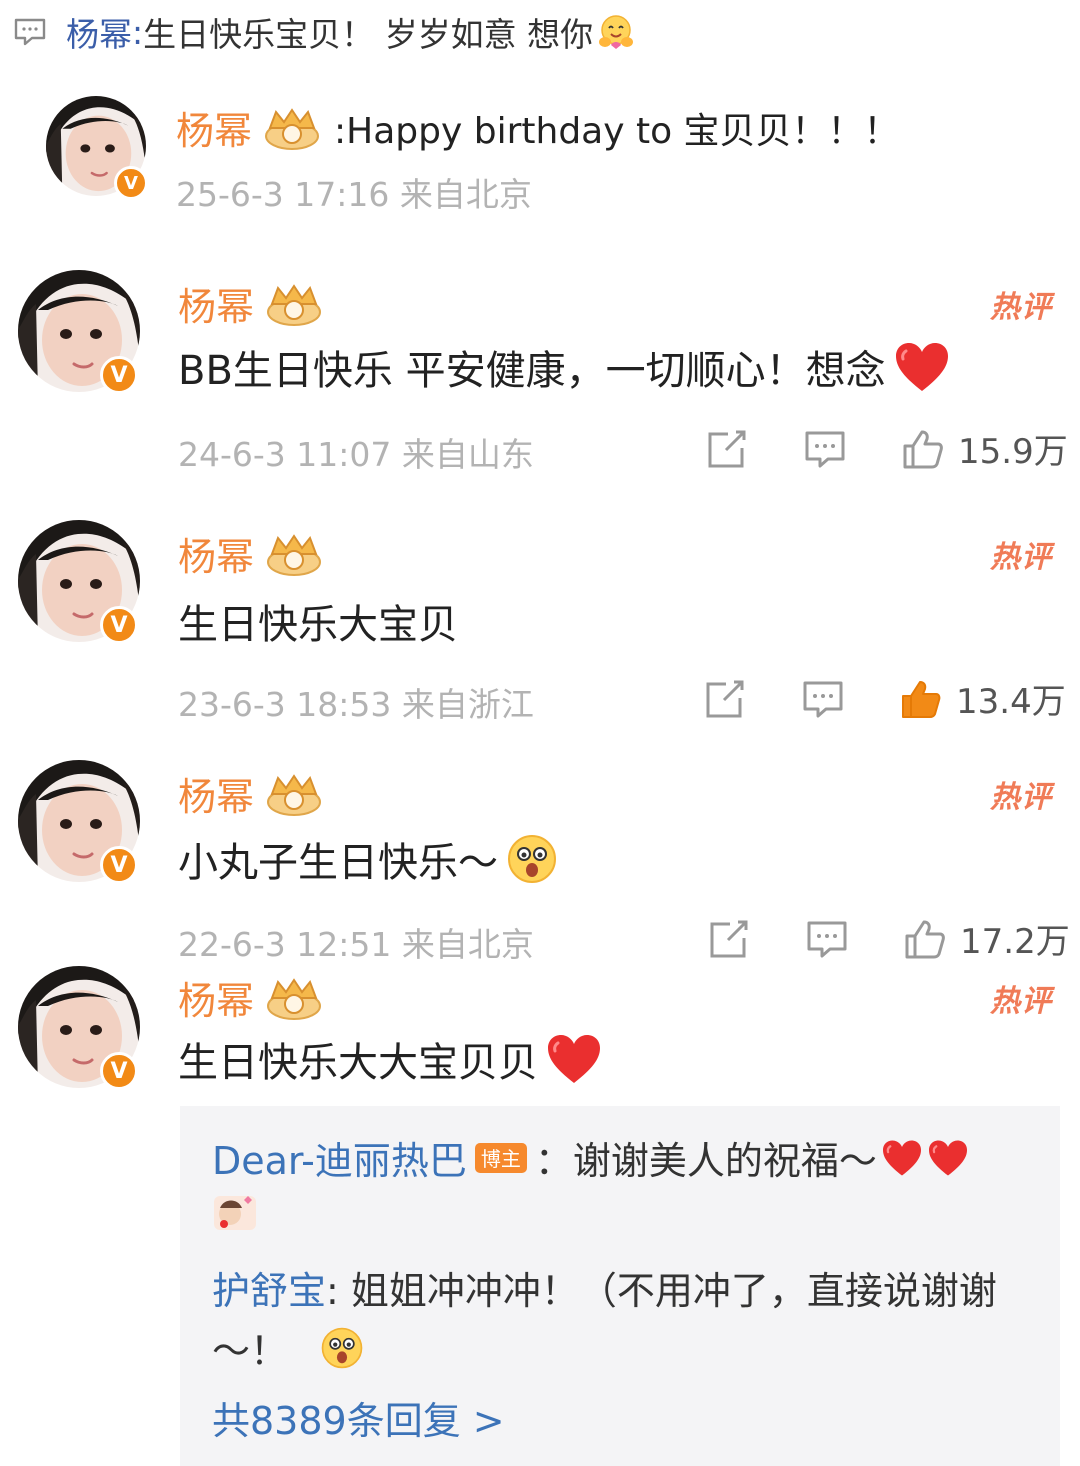 This screenshot has width=1080, height=1466. Describe the element at coordinates (532, 859) in the screenshot. I see `shocked-face-icon` at that location.